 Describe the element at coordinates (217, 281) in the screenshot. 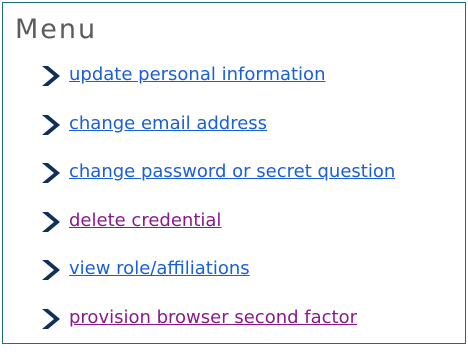

I see `menu-item-view-role-affiliations: view role/affiliations` at that location.